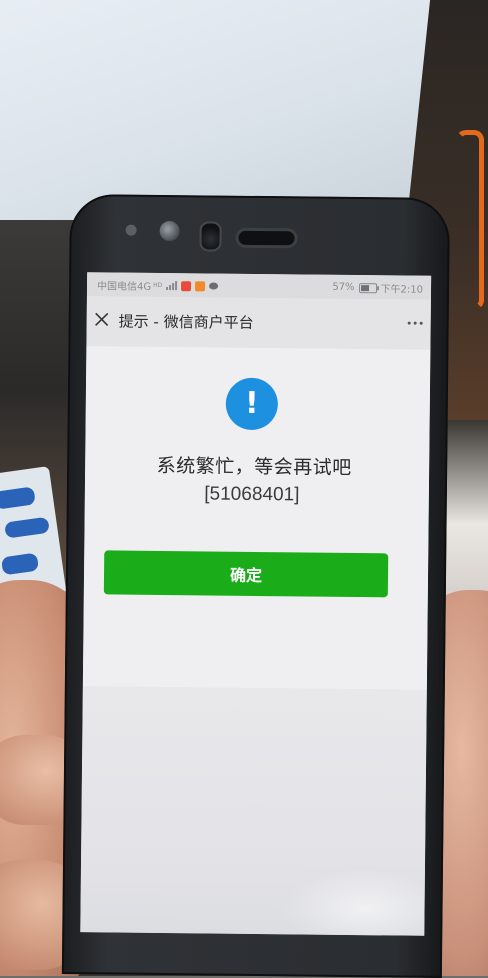 This screenshot has height=978, width=488. Describe the element at coordinates (131, 230) in the screenshot. I see `proximity-sensor` at that location.